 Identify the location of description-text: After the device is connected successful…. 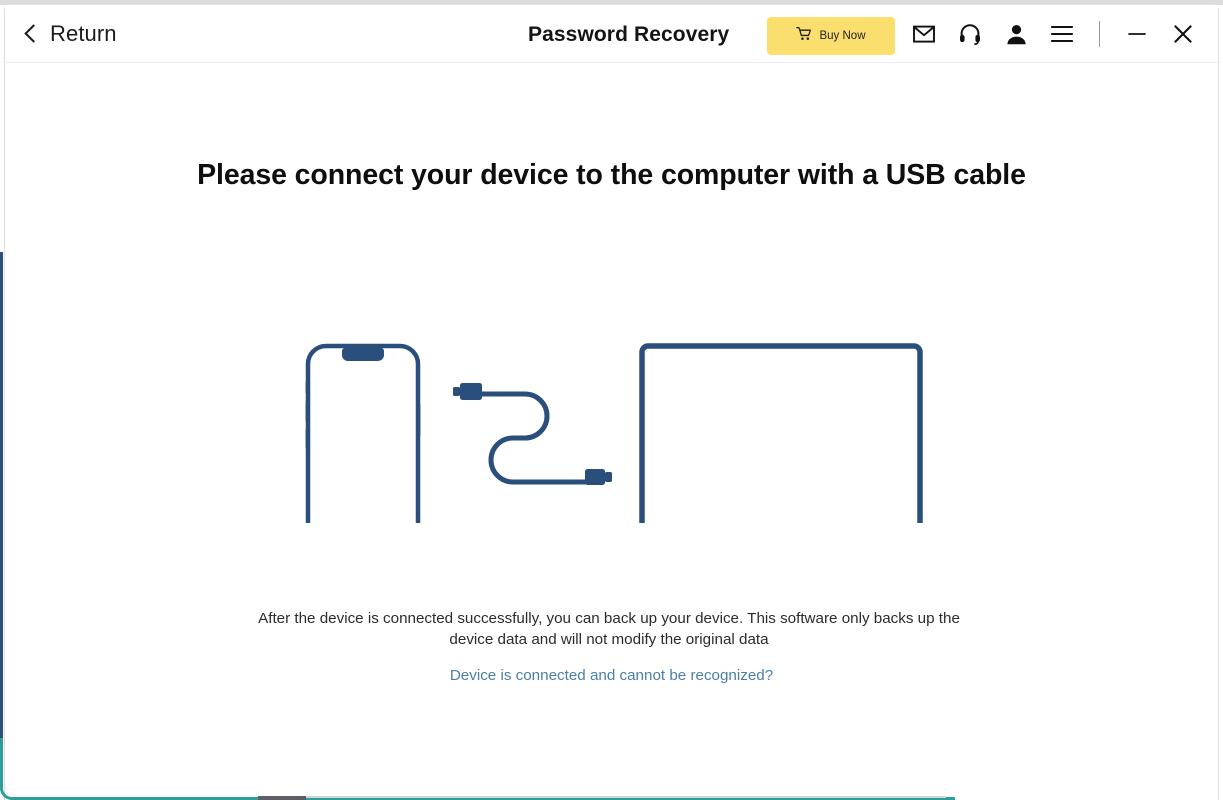
(609, 629).